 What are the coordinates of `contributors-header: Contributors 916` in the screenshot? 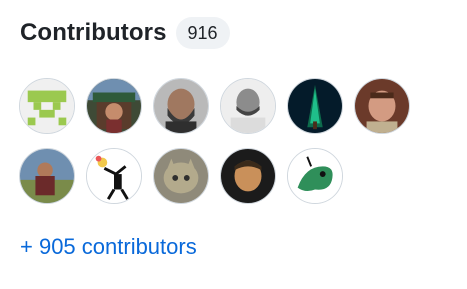 It's located at (125, 33).